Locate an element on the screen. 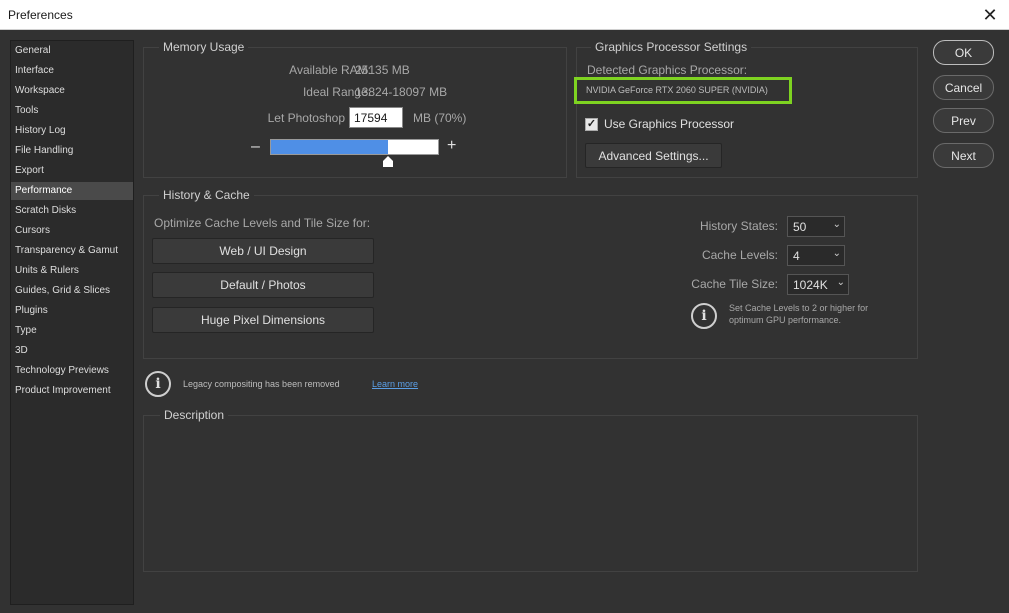  cache-levels-label: Cache Levels: is located at coordinates (739, 255).